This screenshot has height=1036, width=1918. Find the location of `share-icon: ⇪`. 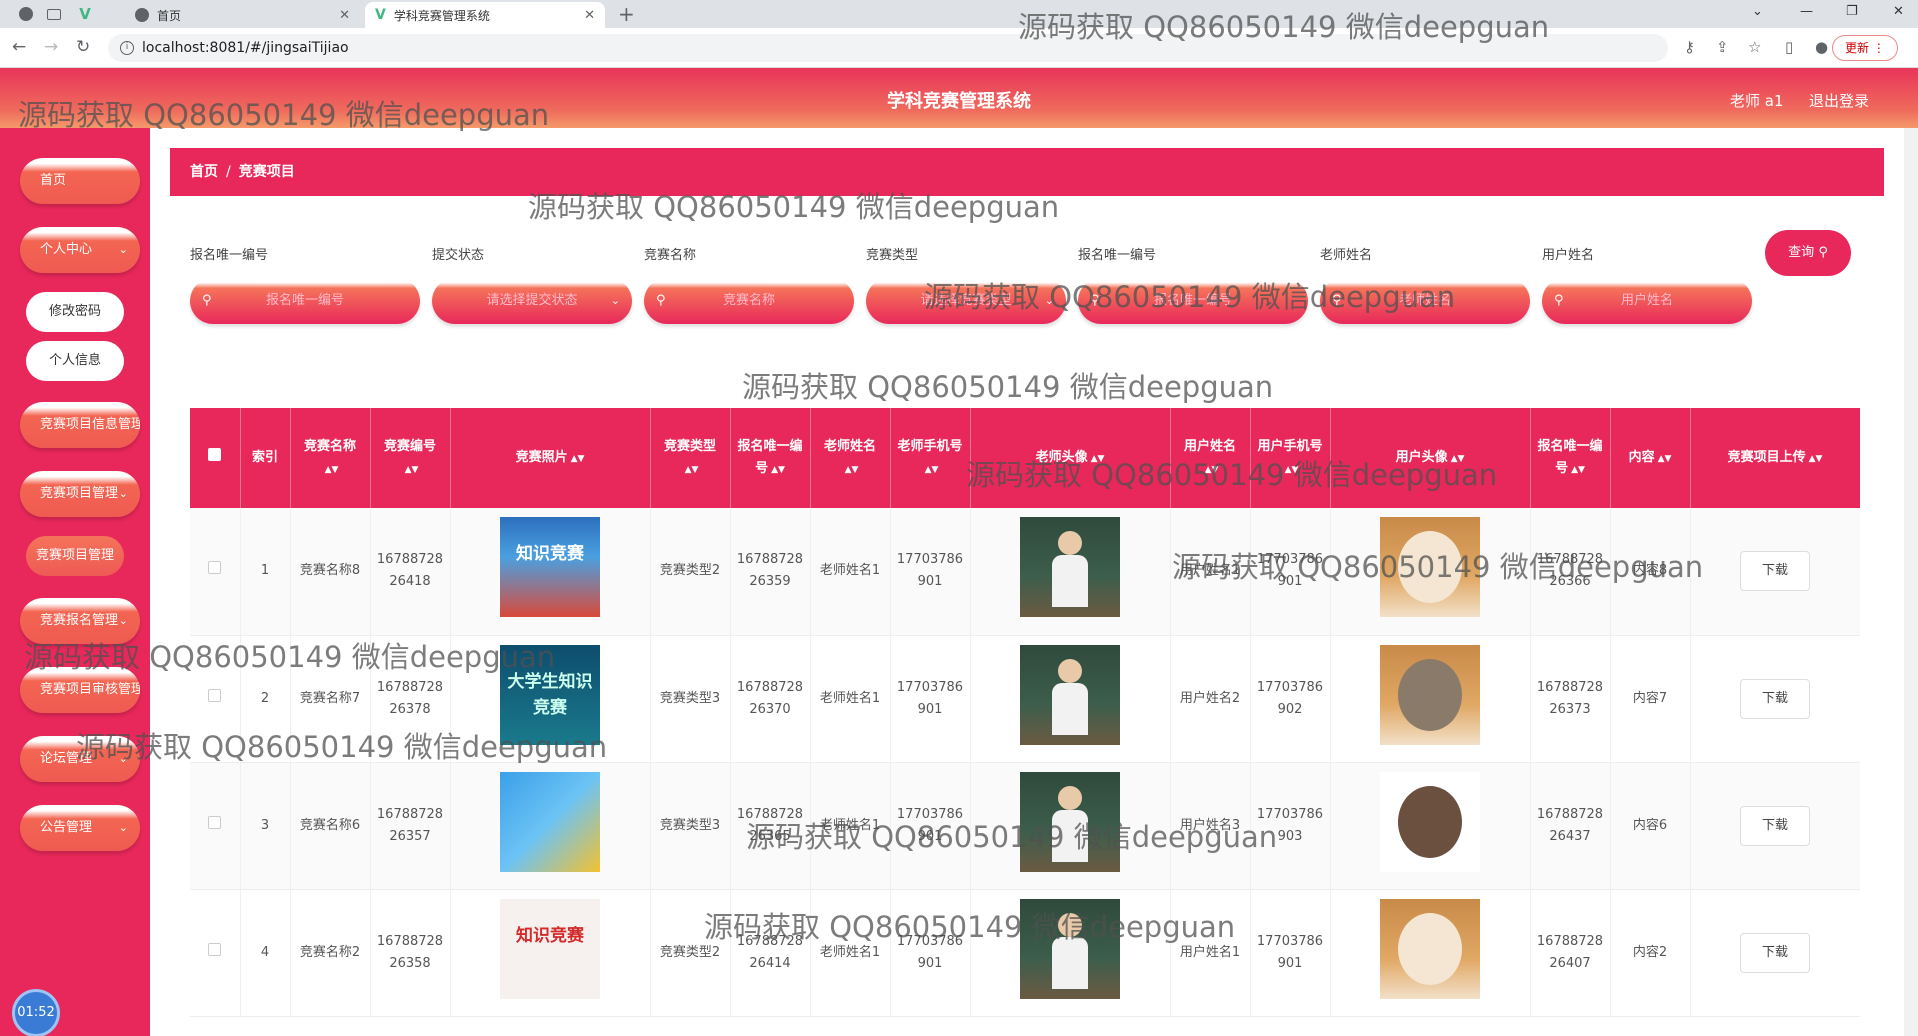

share-icon: ⇪ is located at coordinates (1722, 47).